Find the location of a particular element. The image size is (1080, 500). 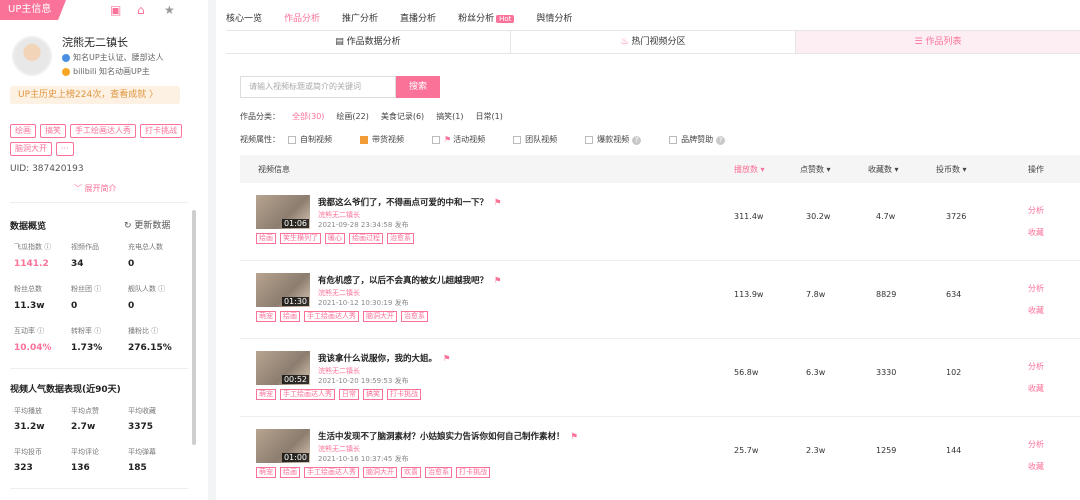

video-tag: 日常 is located at coordinates (349, 394).